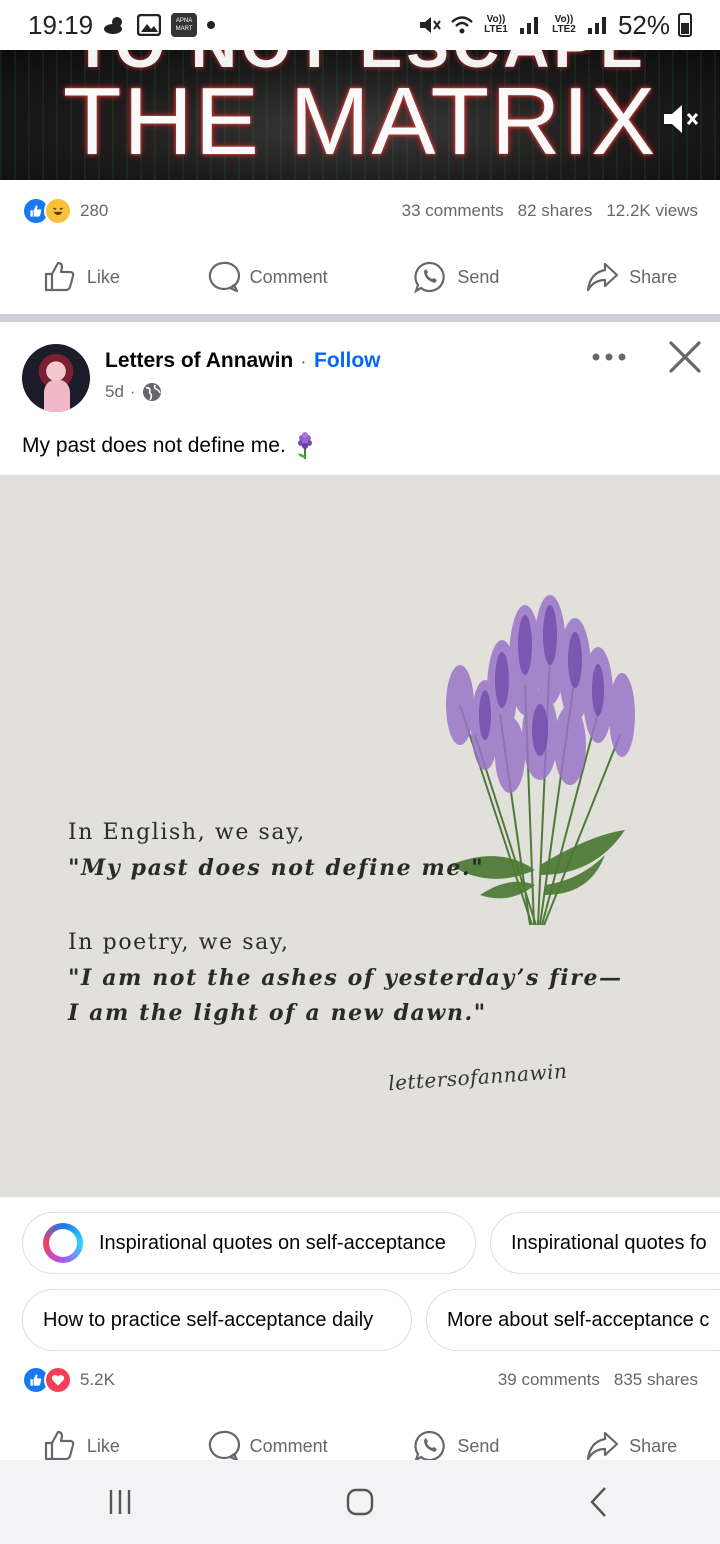  I want to click on battery-percent: 52%, so click(643, 24).